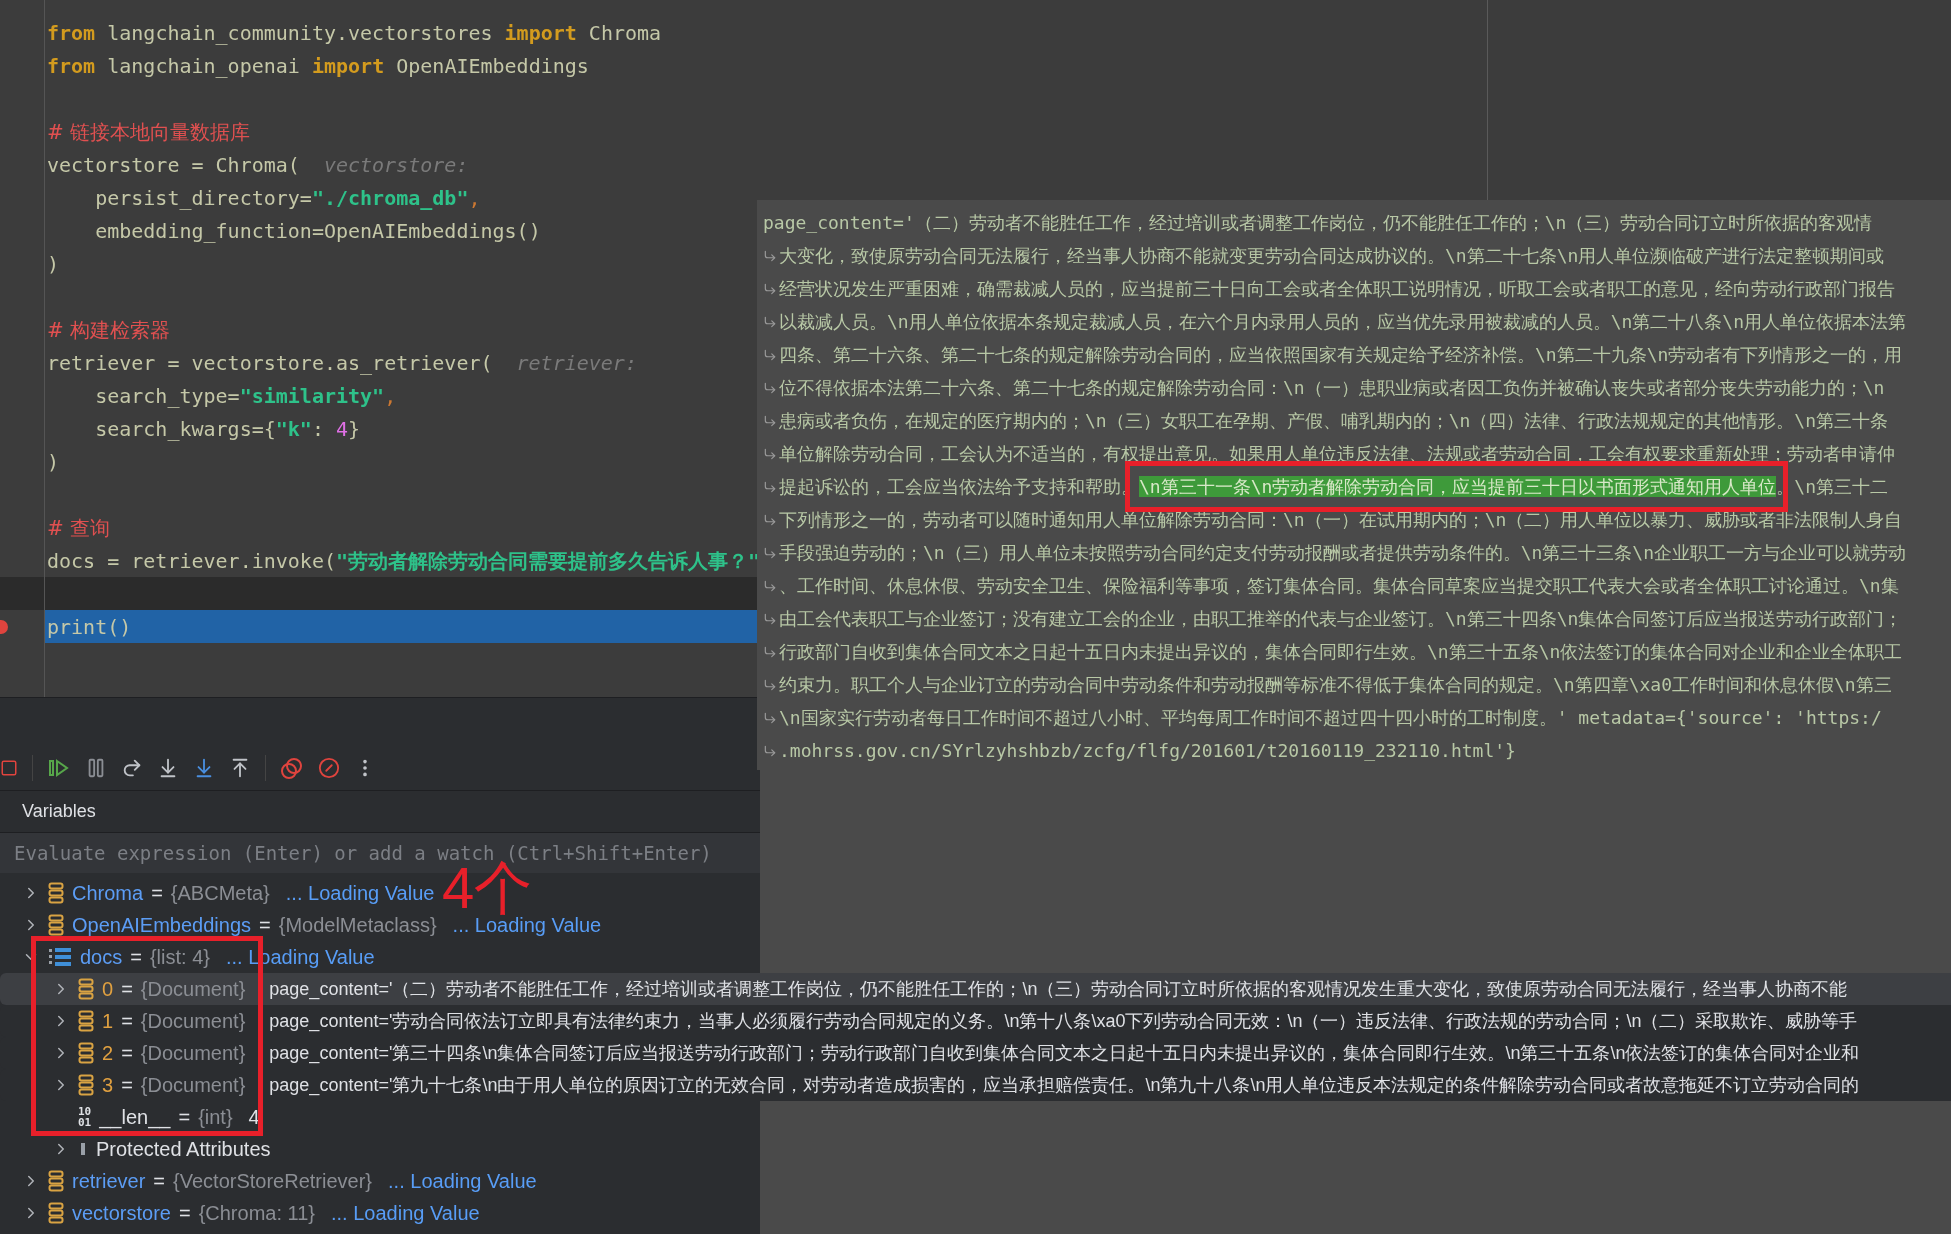 The image size is (1951, 1234). Describe the element at coordinates (78, 528) in the screenshot. I see `code-line: # 查询` at that location.